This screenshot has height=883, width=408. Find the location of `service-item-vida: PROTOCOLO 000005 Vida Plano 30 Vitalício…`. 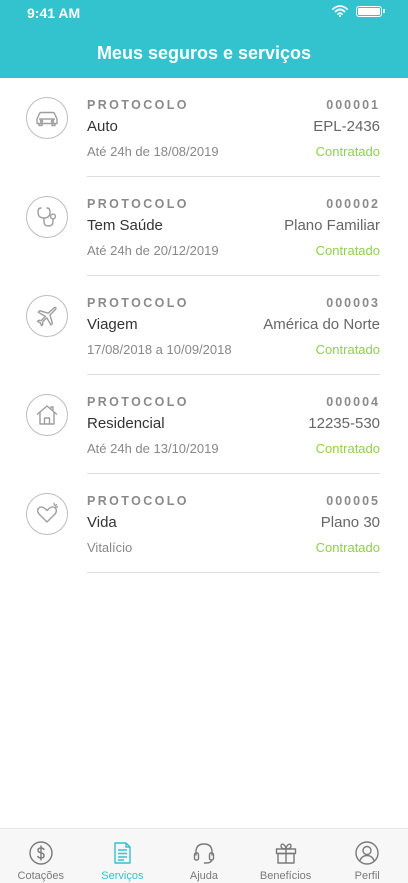

service-item-vida: PROTOCOLO 000005 Vida Plano 30 Vitalício… is located at coordinates (204, 523).